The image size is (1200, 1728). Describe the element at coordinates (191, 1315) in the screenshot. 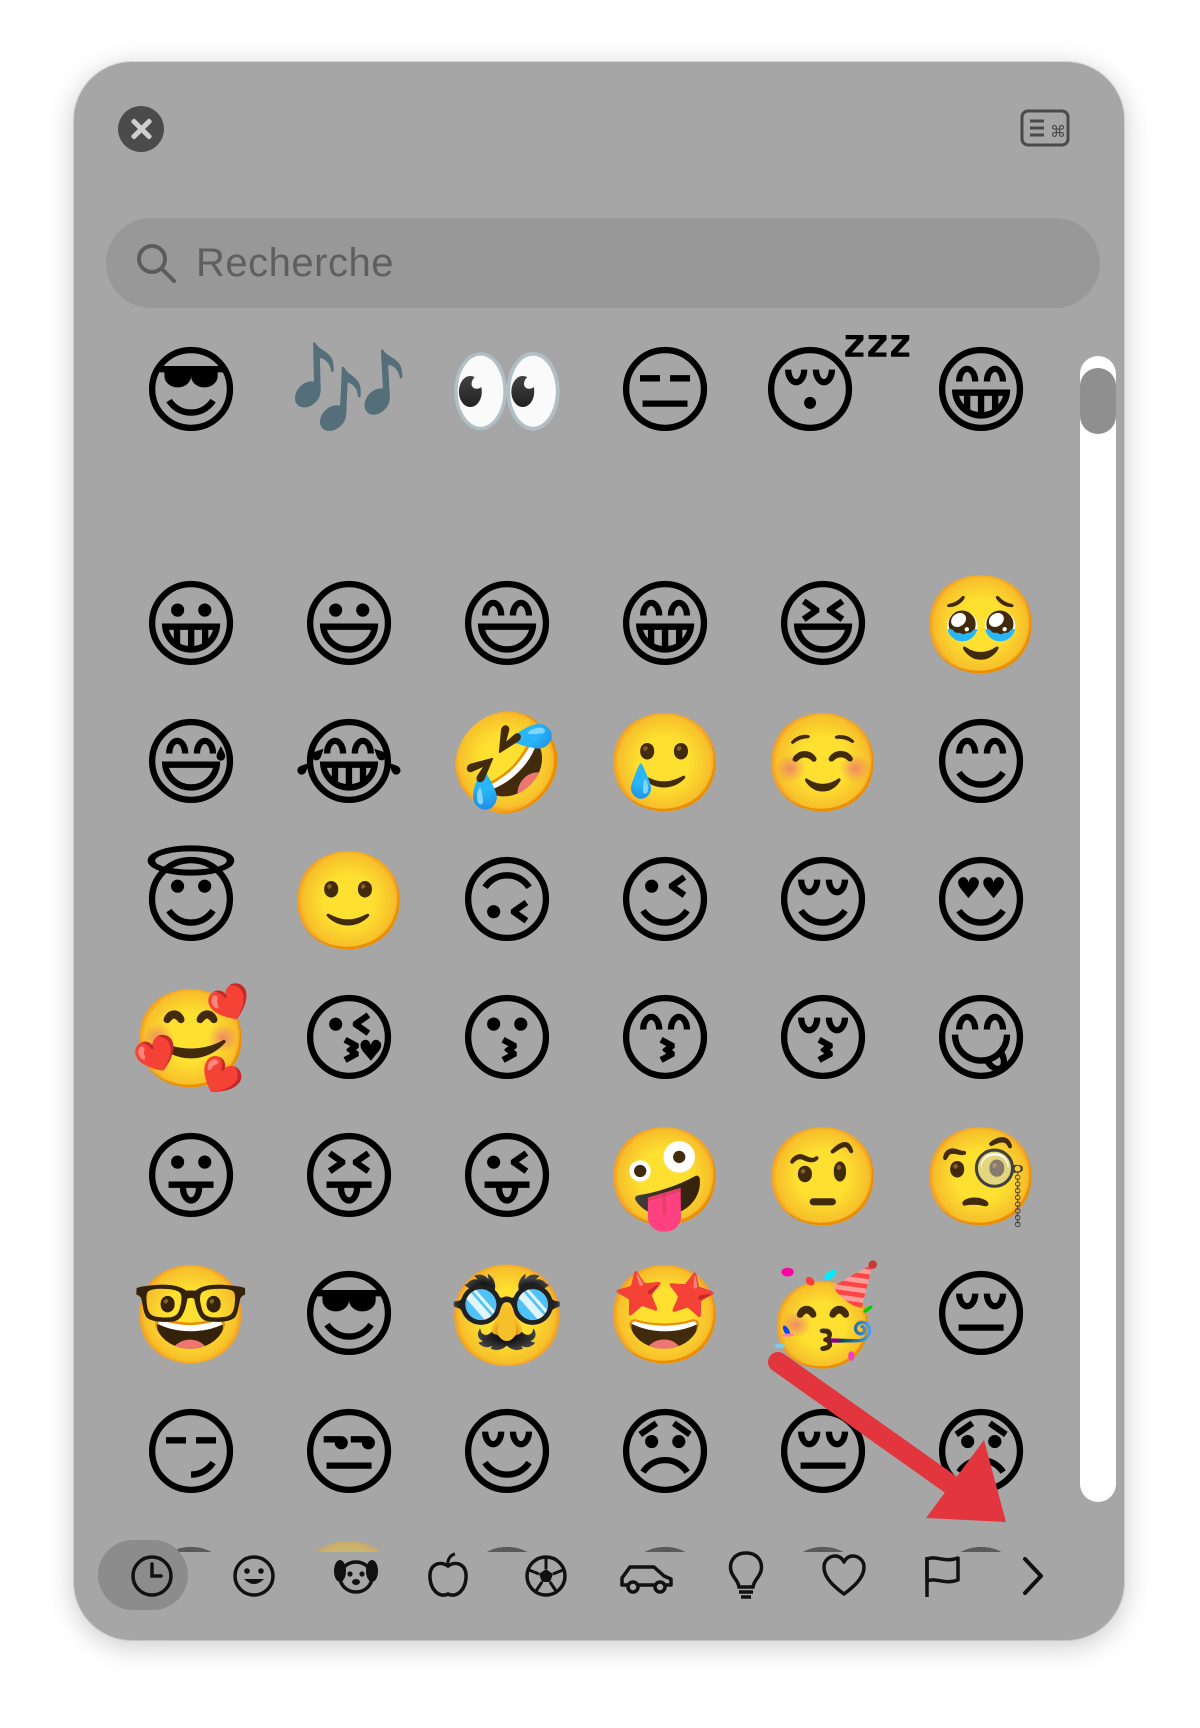

I see `emoji-cell: 🤓` at that location.